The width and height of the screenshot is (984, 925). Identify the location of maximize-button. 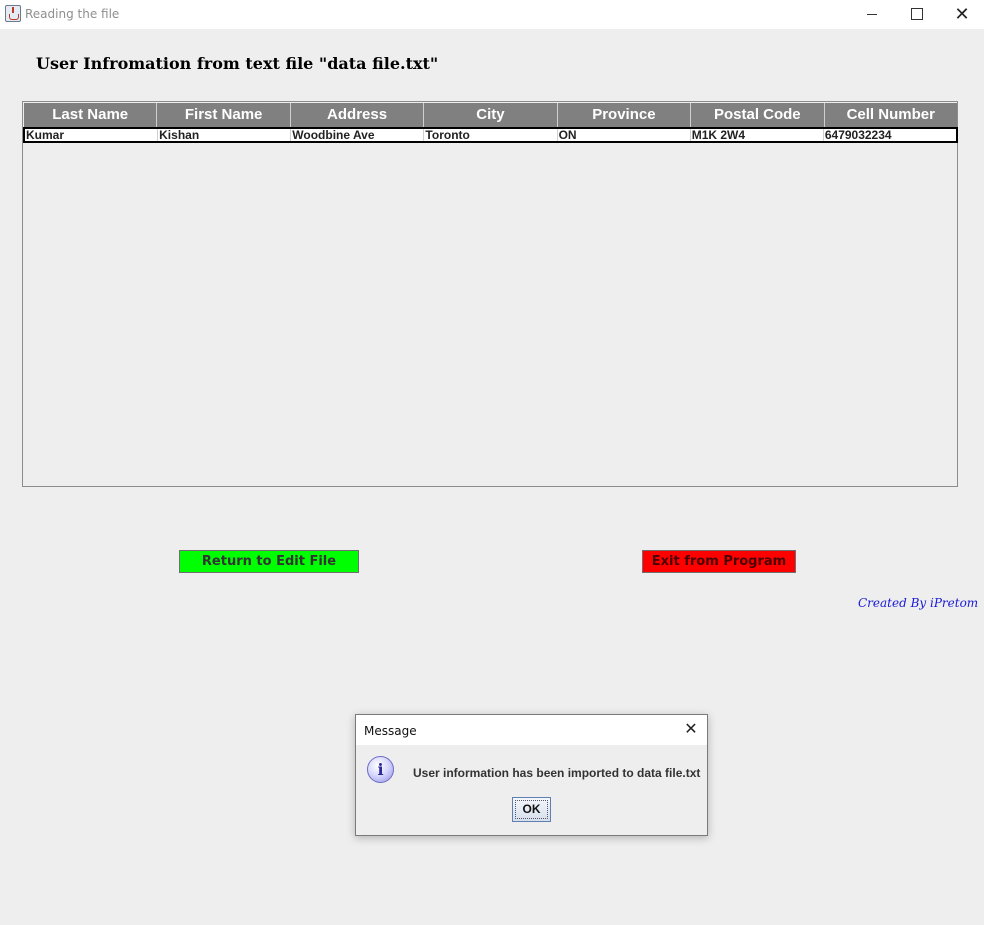
(916, 14).